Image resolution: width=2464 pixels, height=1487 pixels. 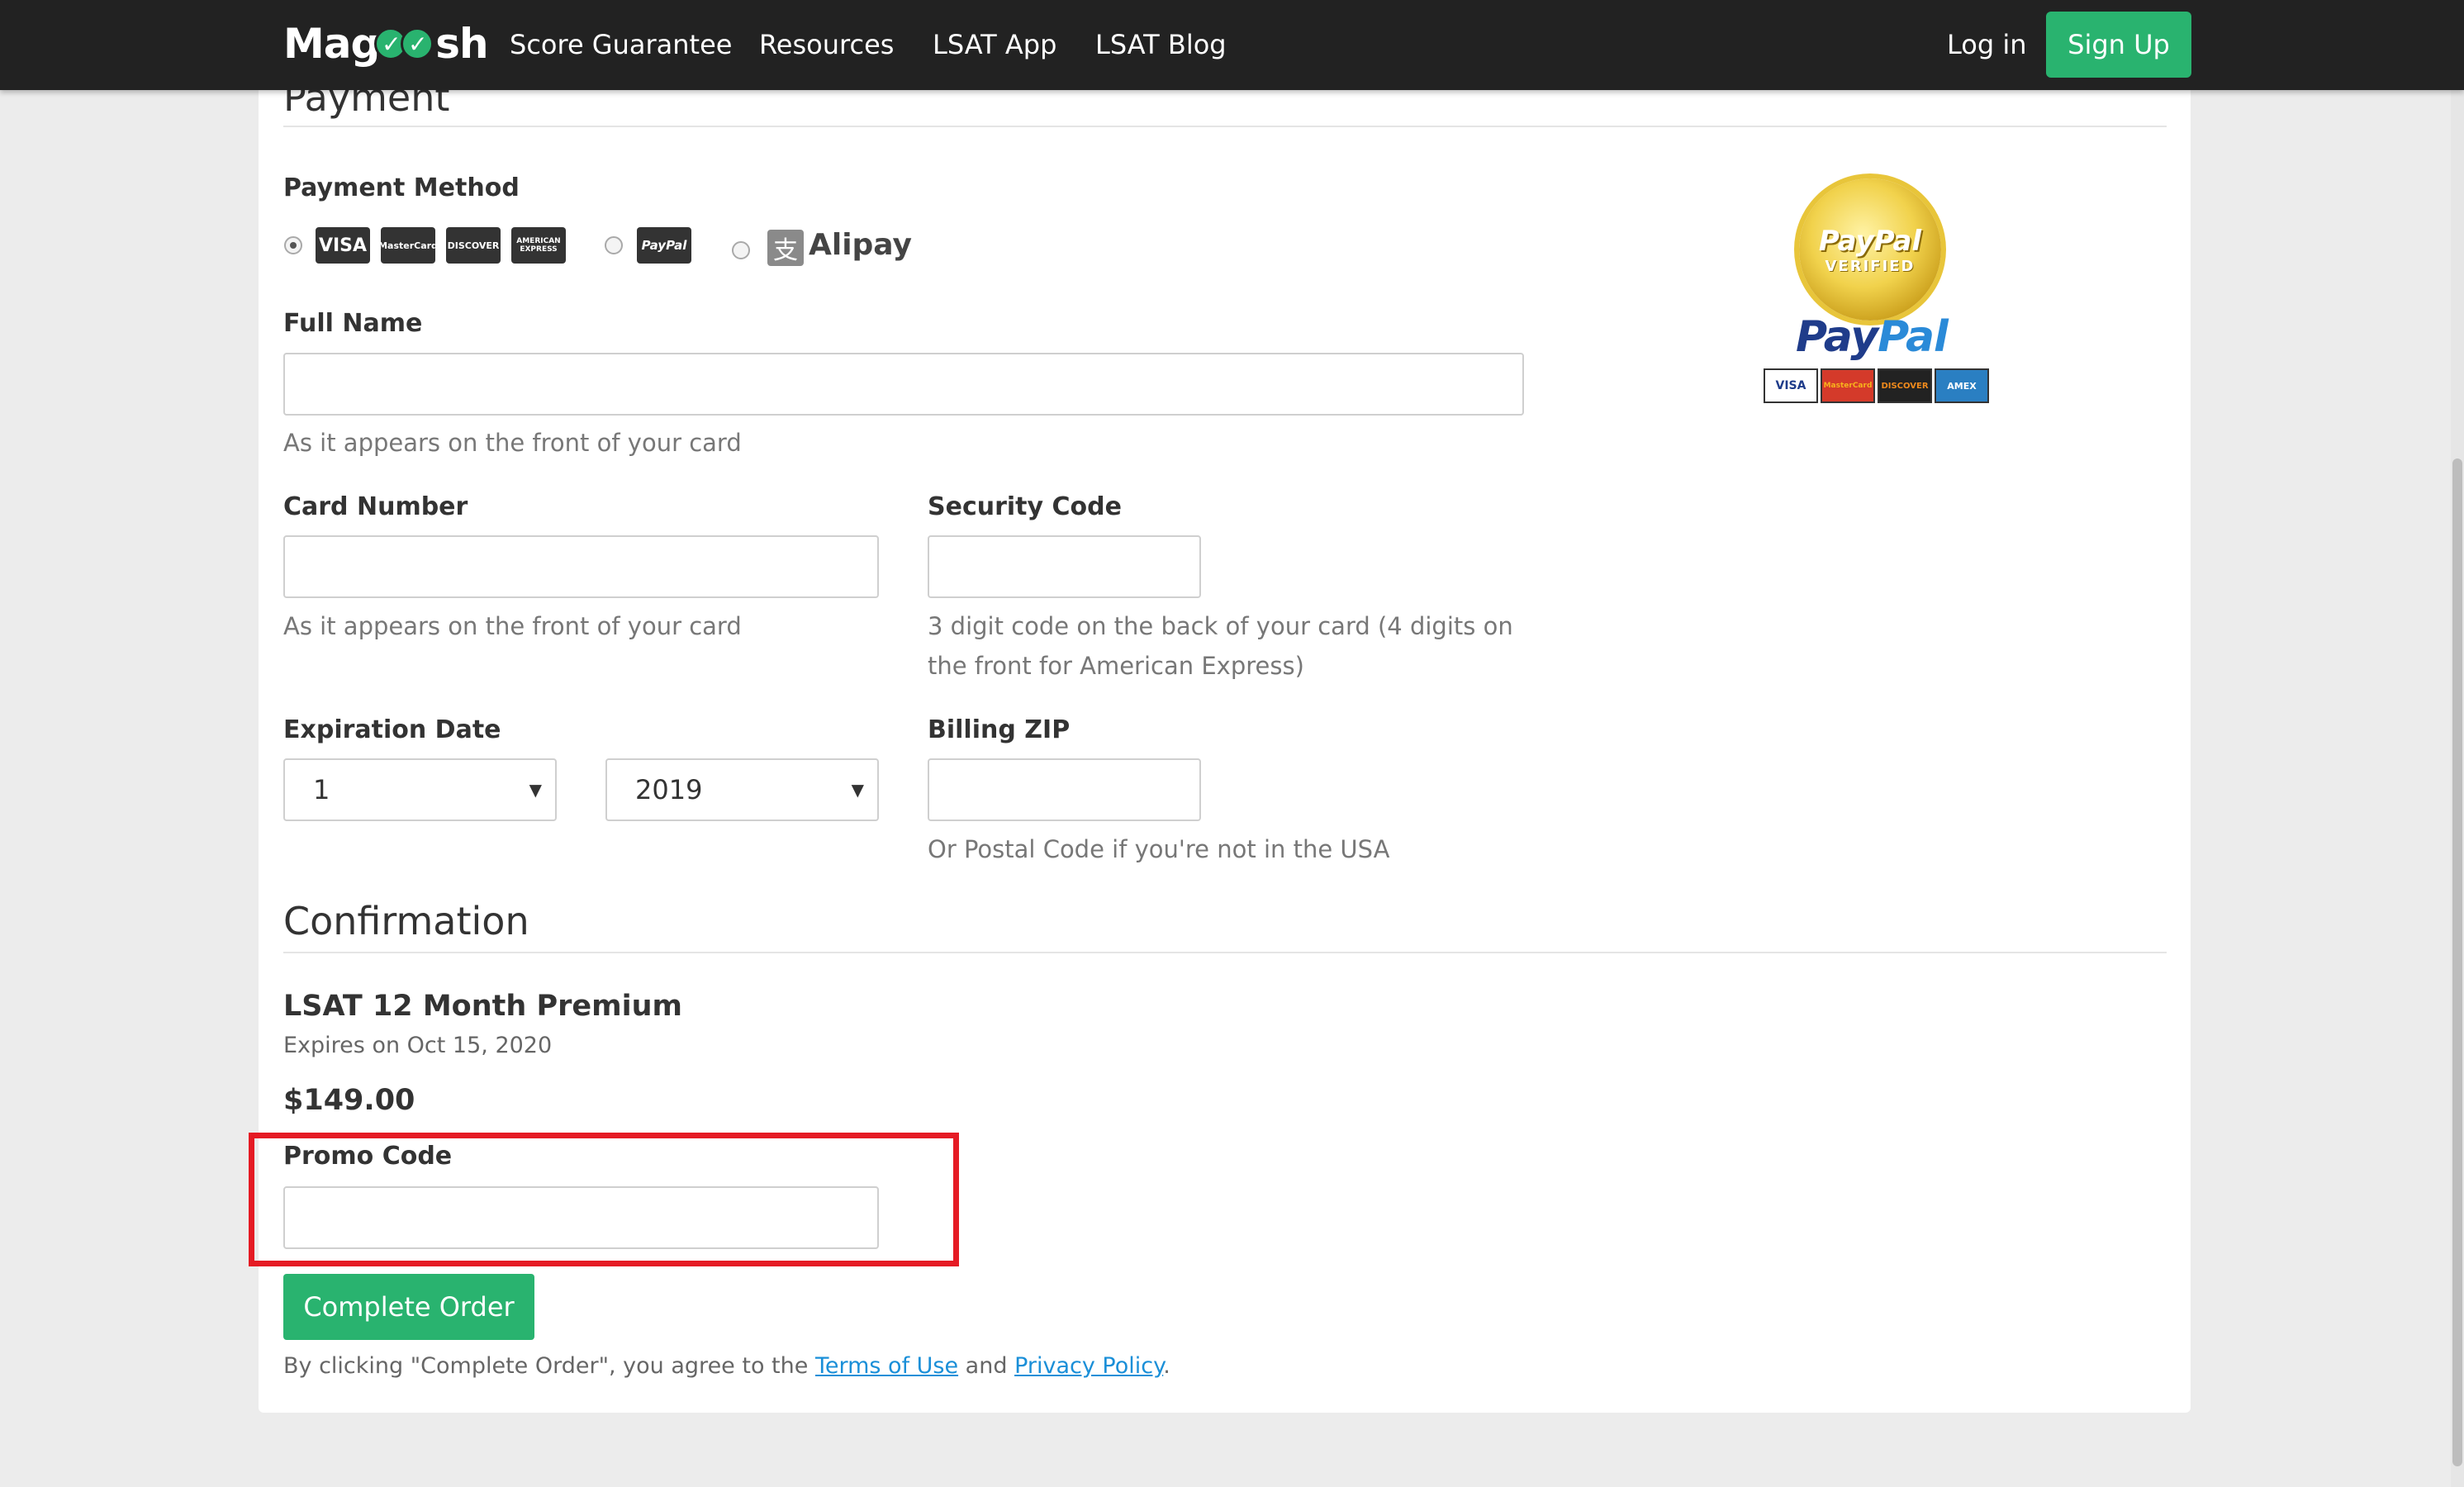 What do you see at coordinates (2457, 962) in the screenshot?
I see `page-scrollbar-thumb` at bounding box center [2457, 962].